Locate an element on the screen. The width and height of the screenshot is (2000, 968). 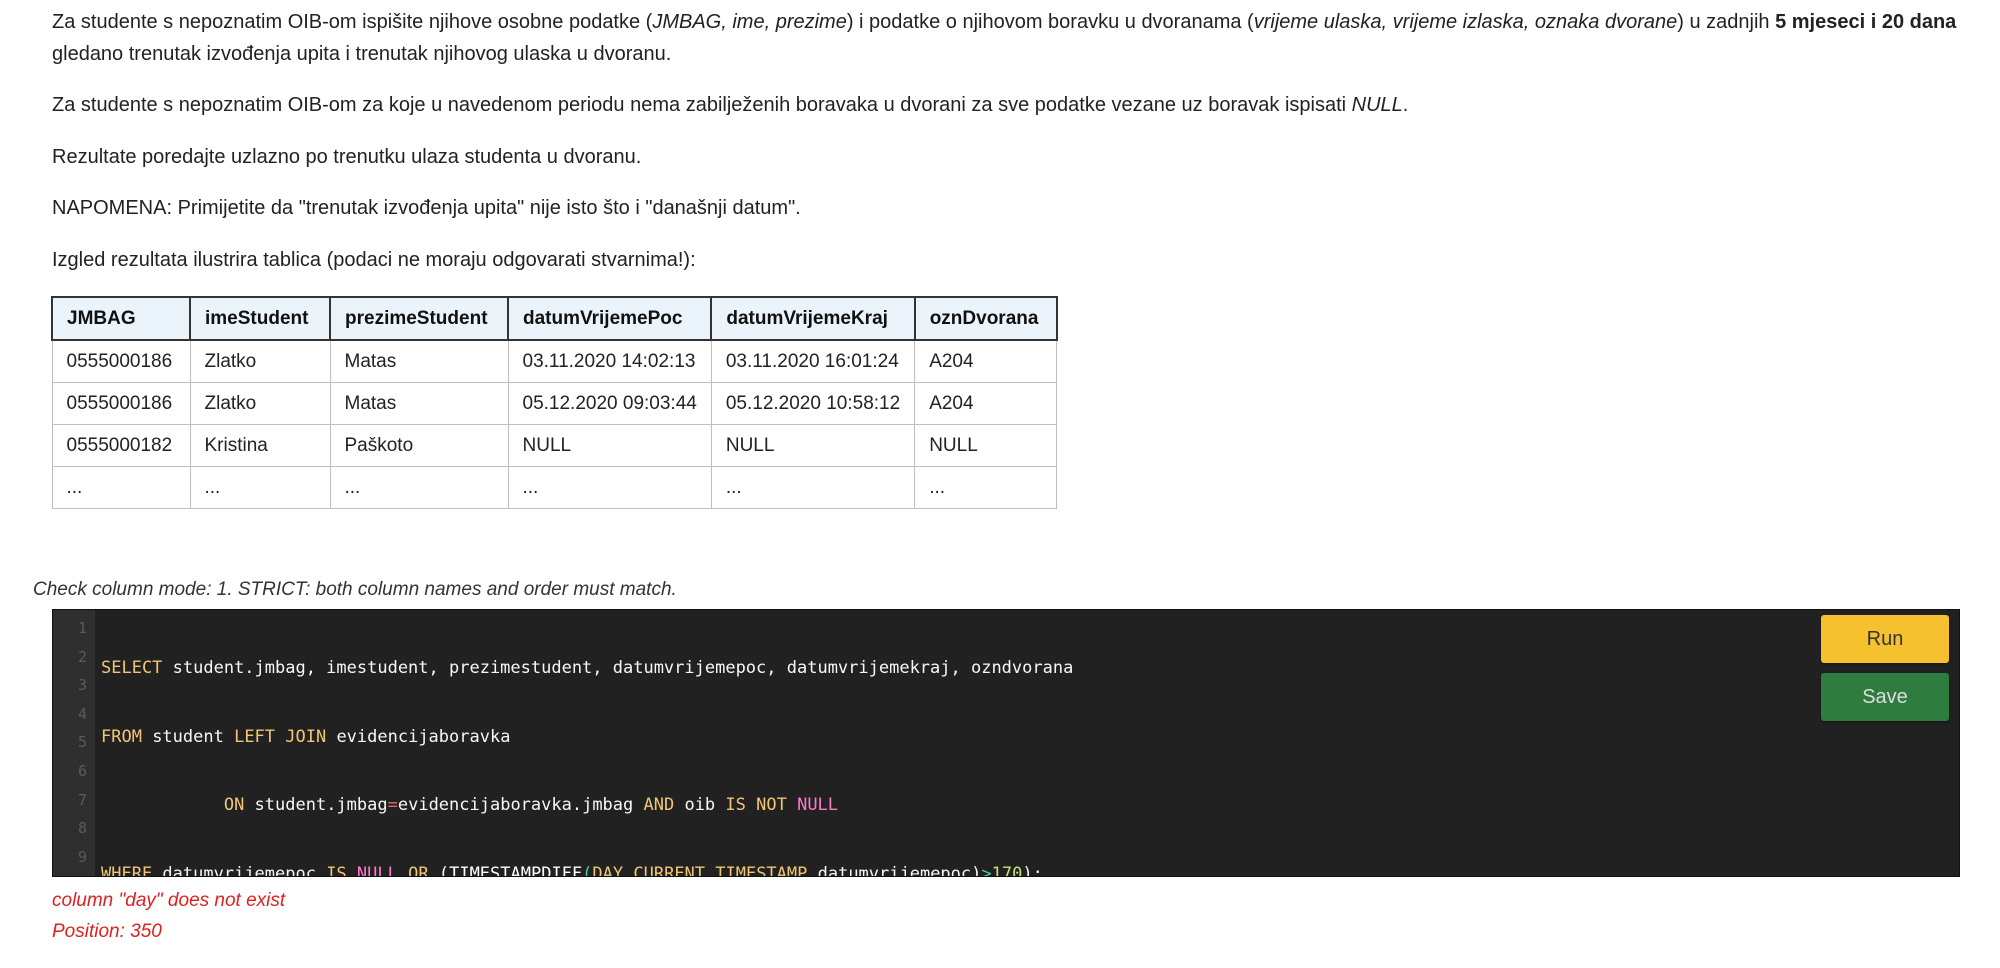
code-line: FROM student LEFT JOIN evidencijaboravka is located at coordinates (587, 737).